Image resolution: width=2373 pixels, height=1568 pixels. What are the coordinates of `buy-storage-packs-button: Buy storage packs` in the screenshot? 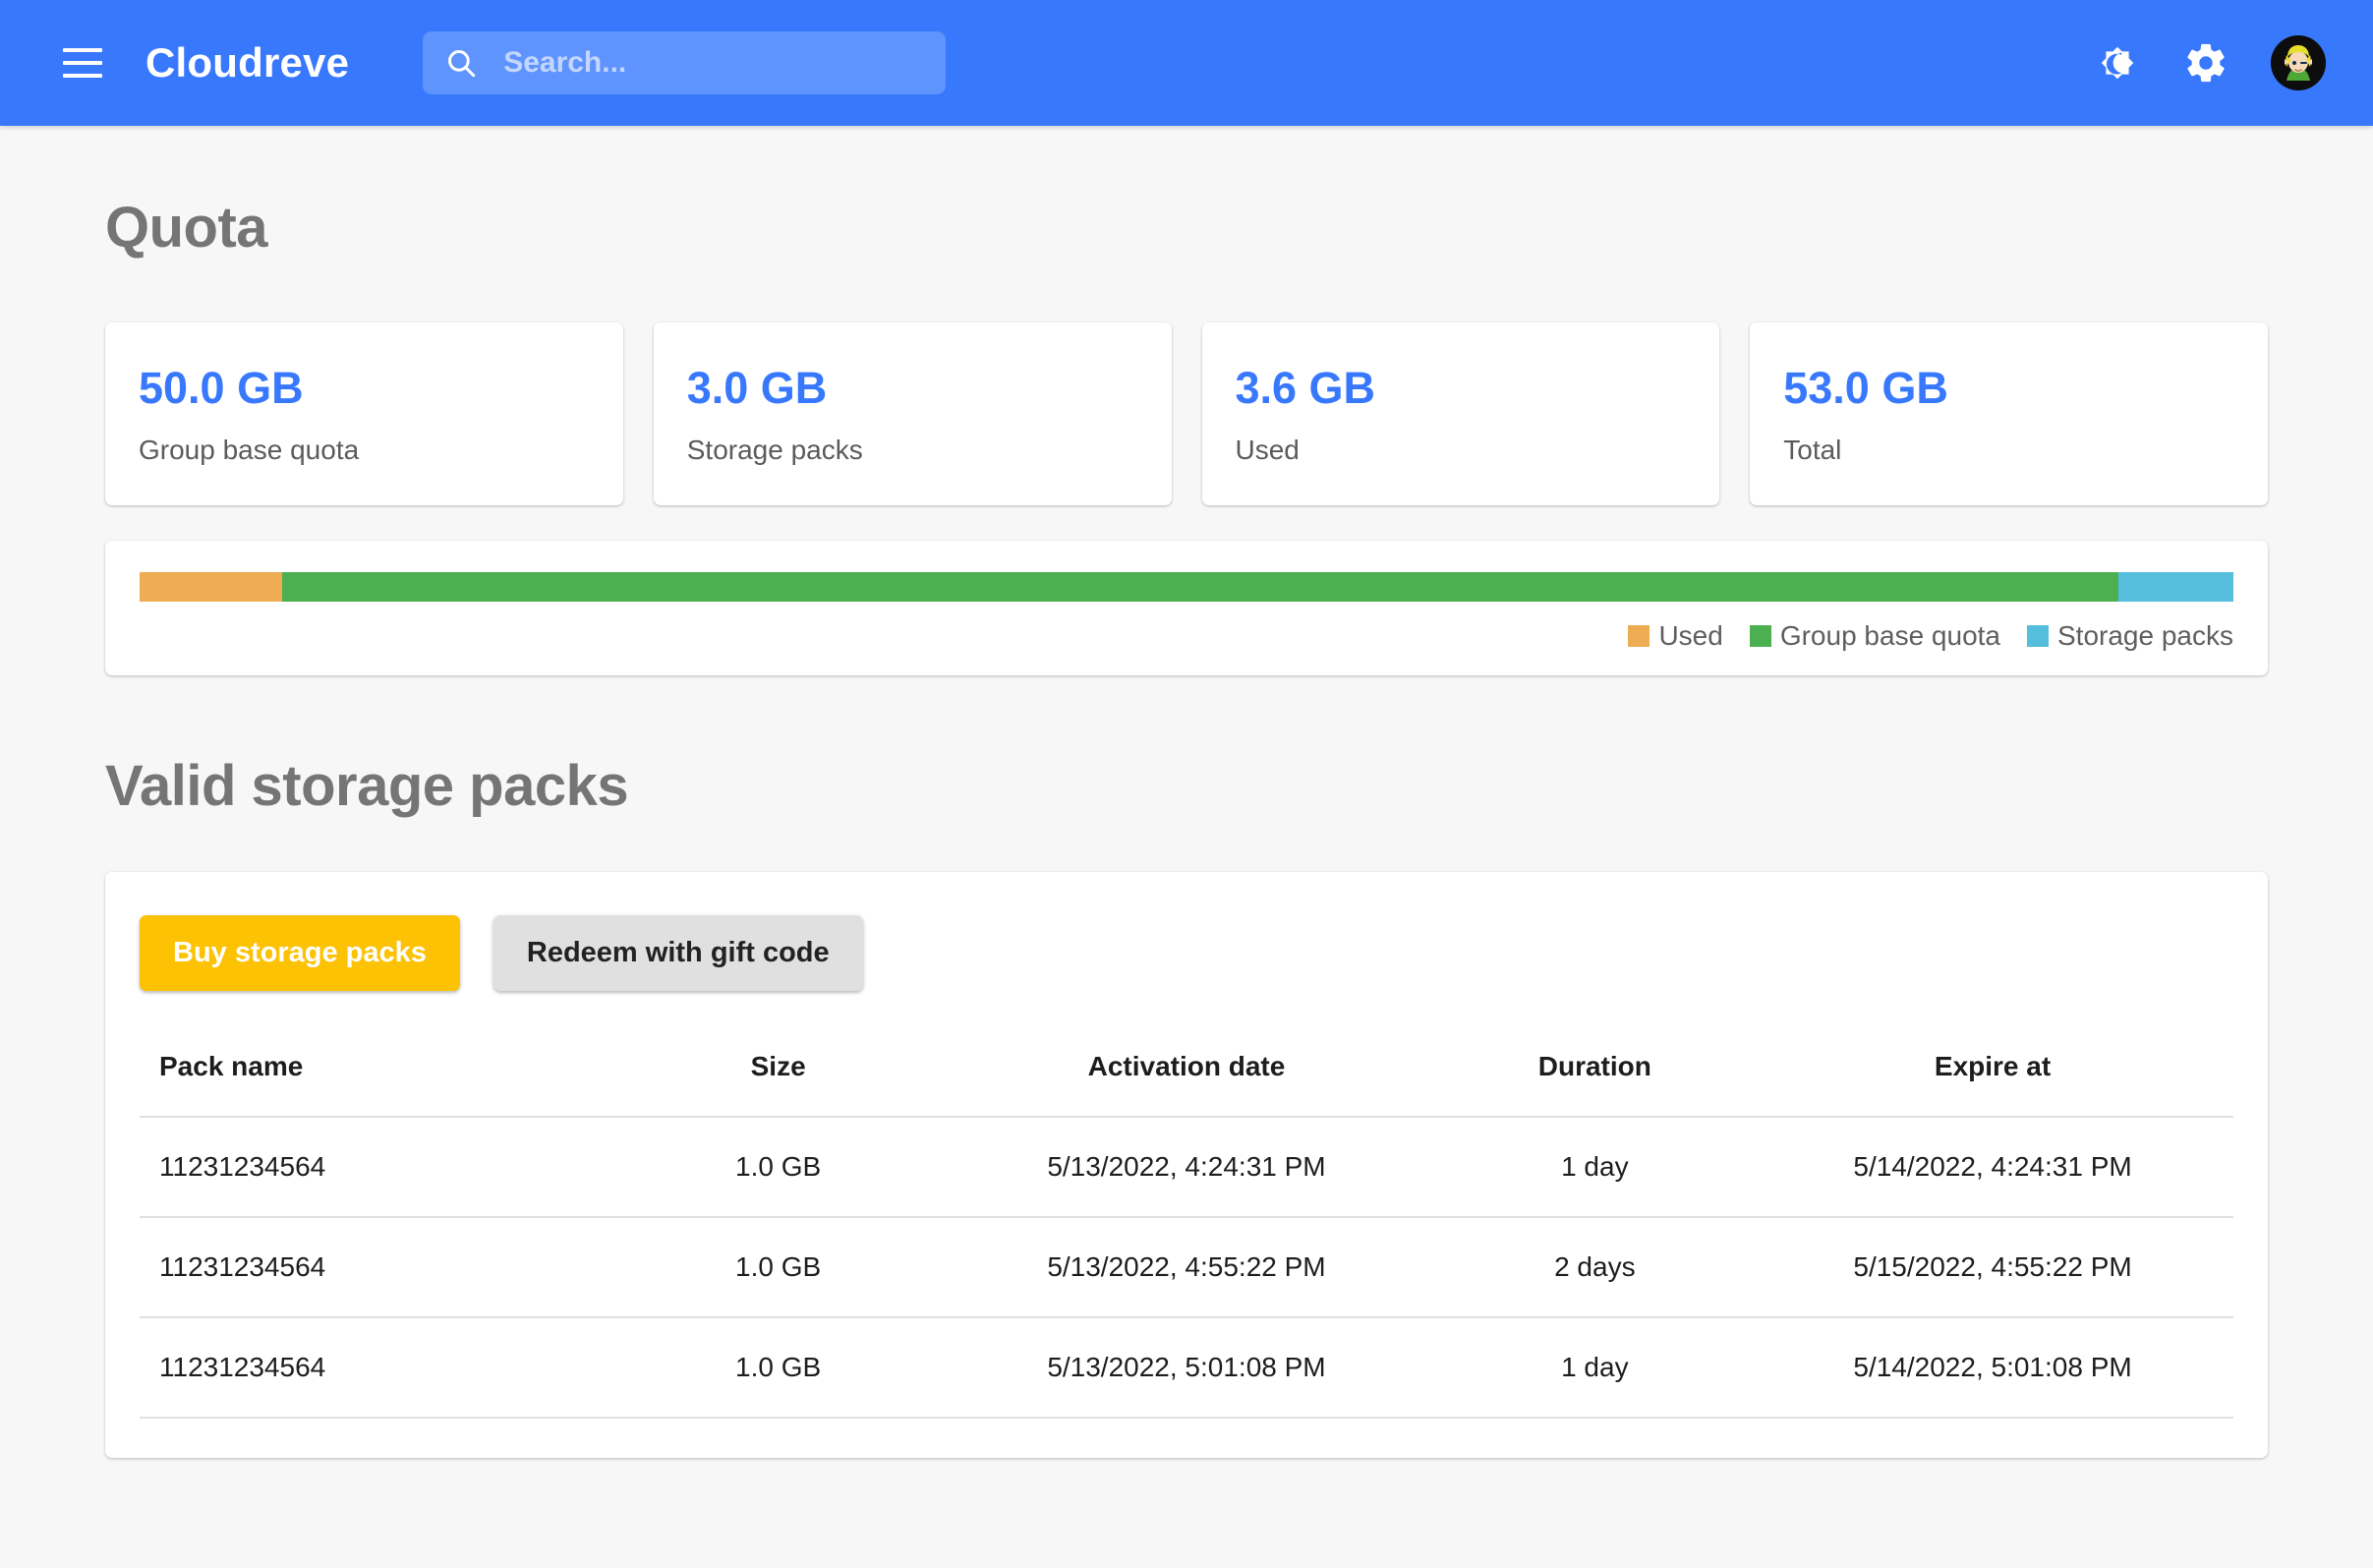 It's located at (300, 953).